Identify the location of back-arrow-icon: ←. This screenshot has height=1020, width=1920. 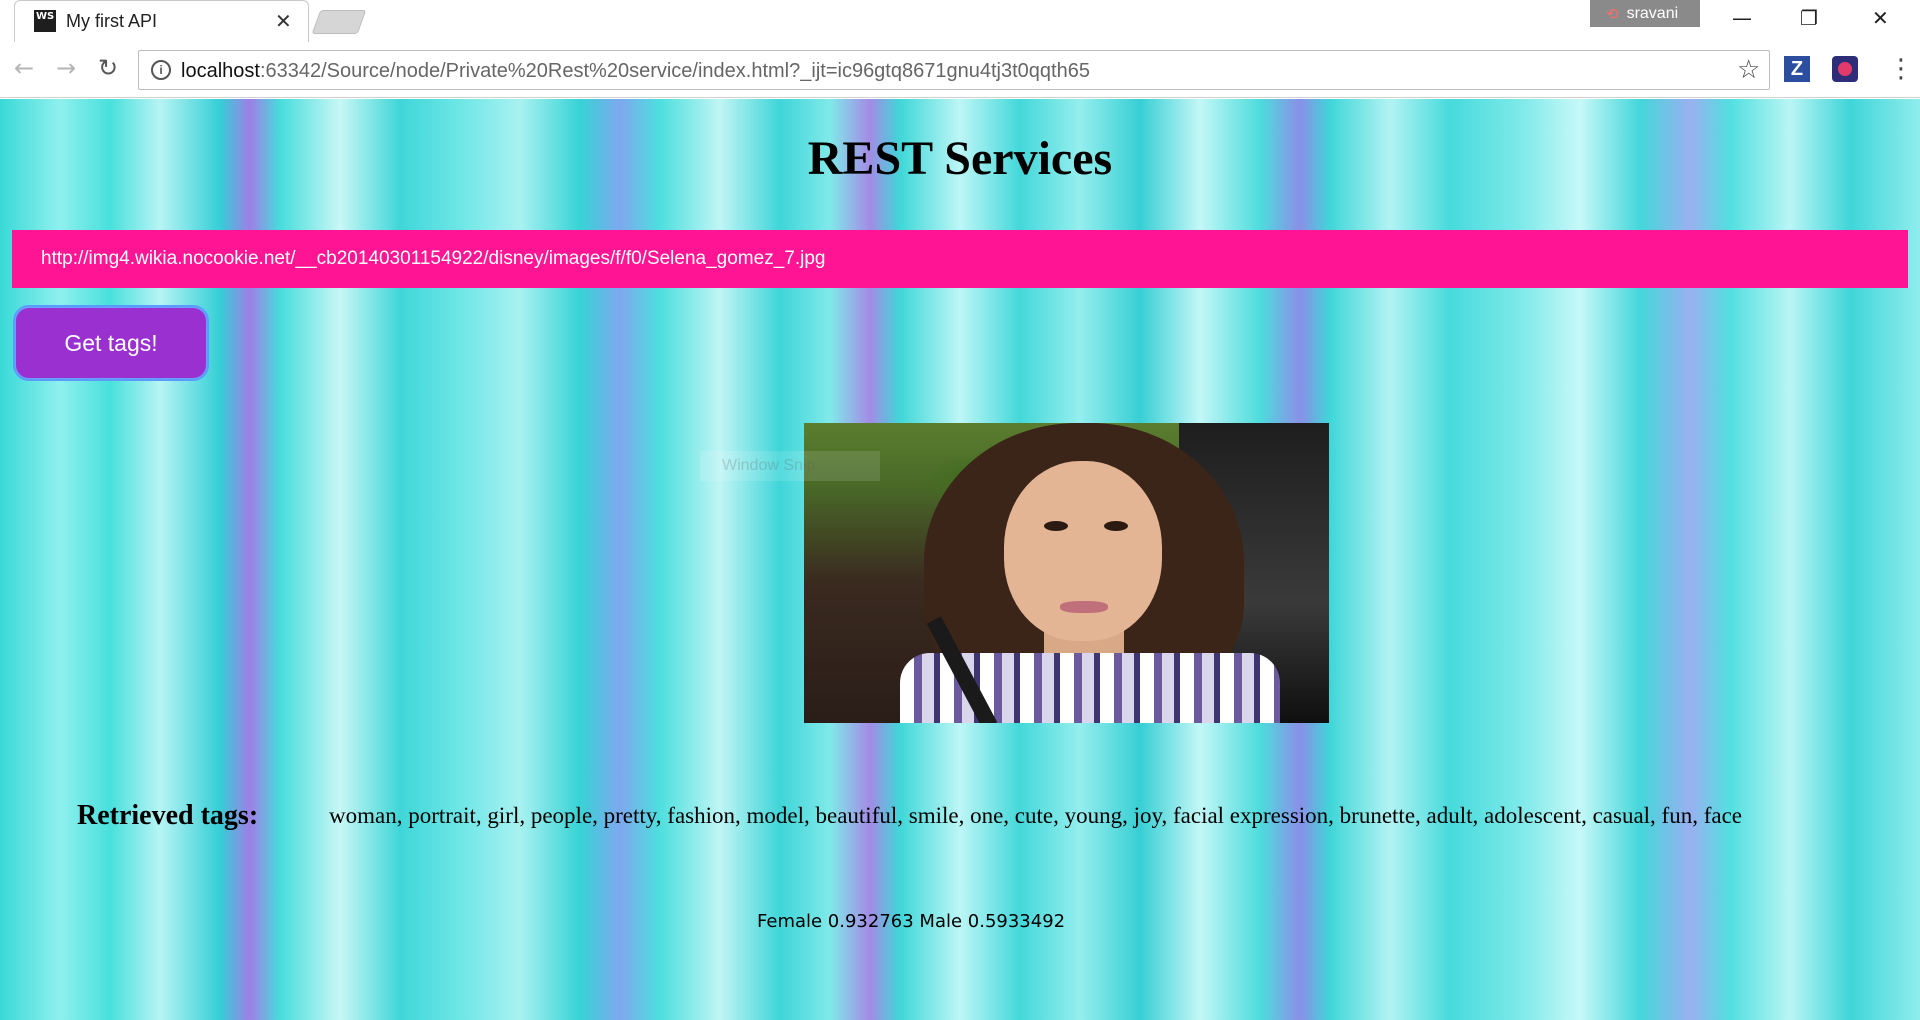
(24, 68).